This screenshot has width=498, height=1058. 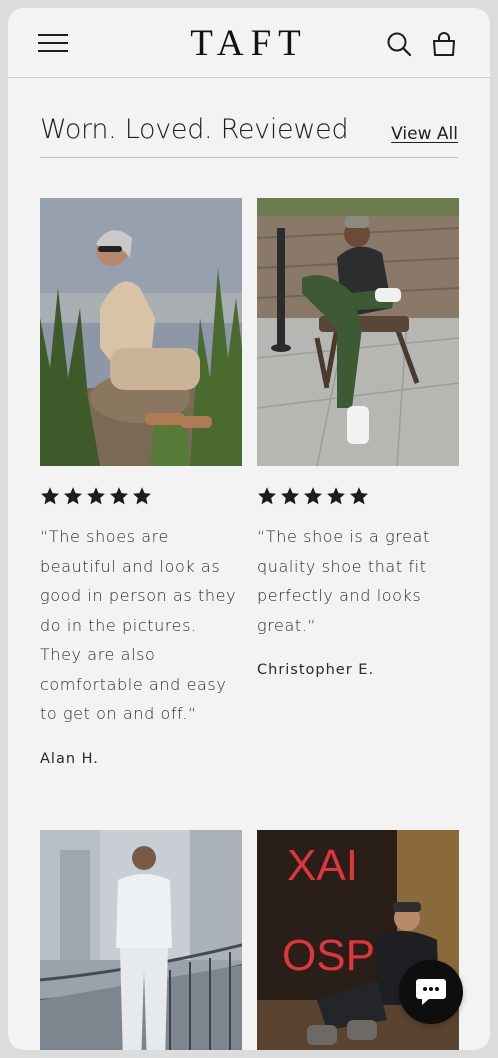 What do you see at coordinates (316, 670) in the screenshot?
I see `review-author: Christopher E.` at bounding box center [316, 670].